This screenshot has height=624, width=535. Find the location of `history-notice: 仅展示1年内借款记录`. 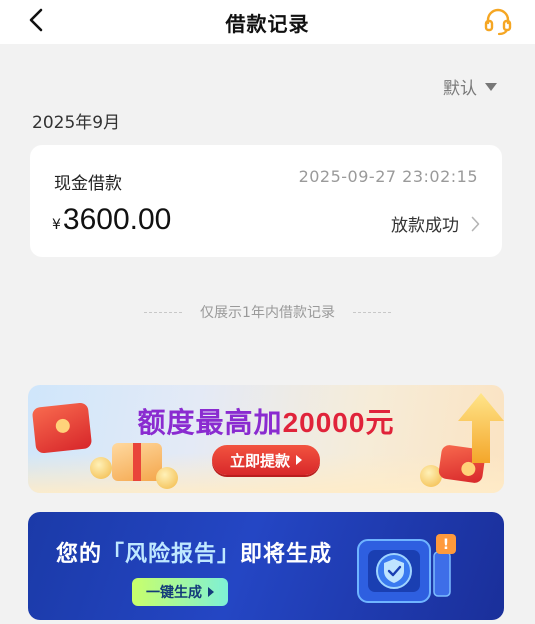

history-notice: 仅展示1年内借款记录 is located at coordinates (267, 312).